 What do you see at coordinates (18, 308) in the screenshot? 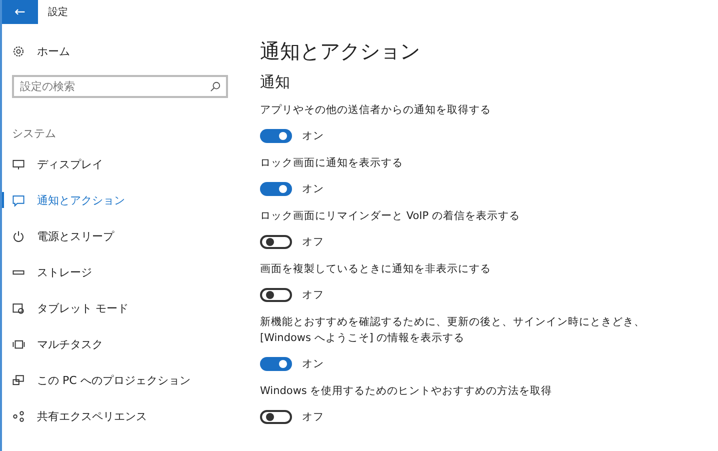
I see `tablet-icon` at bounding box center [18, 308].